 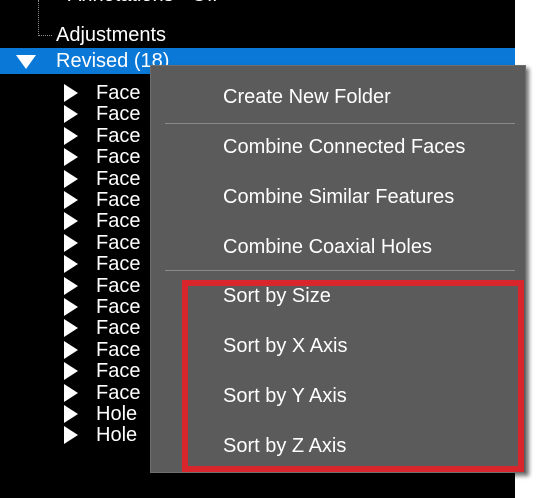 I want to click on menu-item-label: Sort by Z Axis, so click(x=285, y=446).